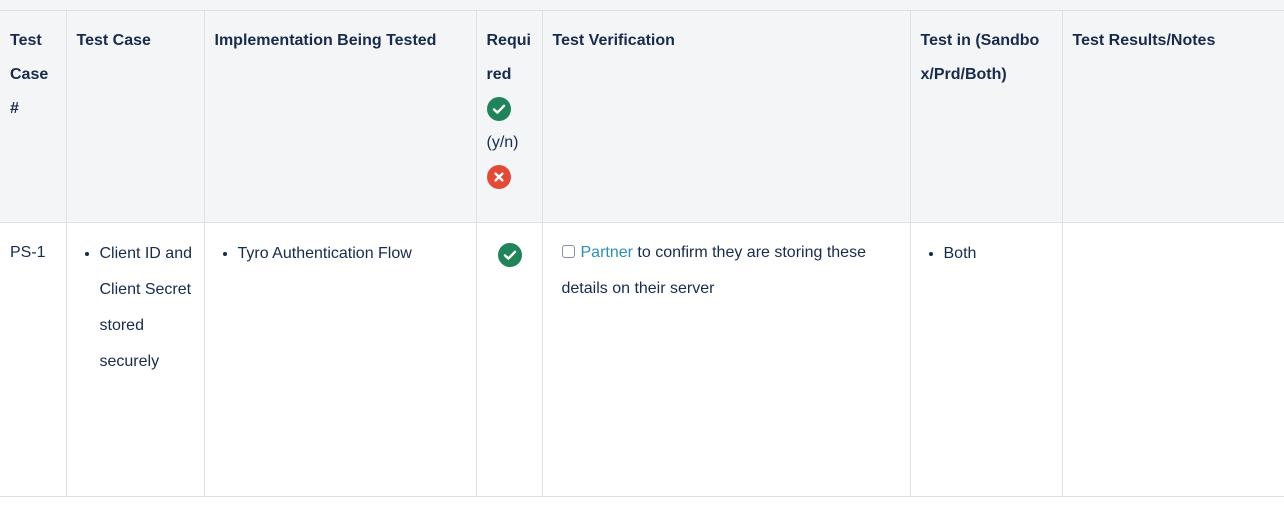 The width and height of the screenshot is (1284, 523). I want to click on cell-required, so click(509, 359).